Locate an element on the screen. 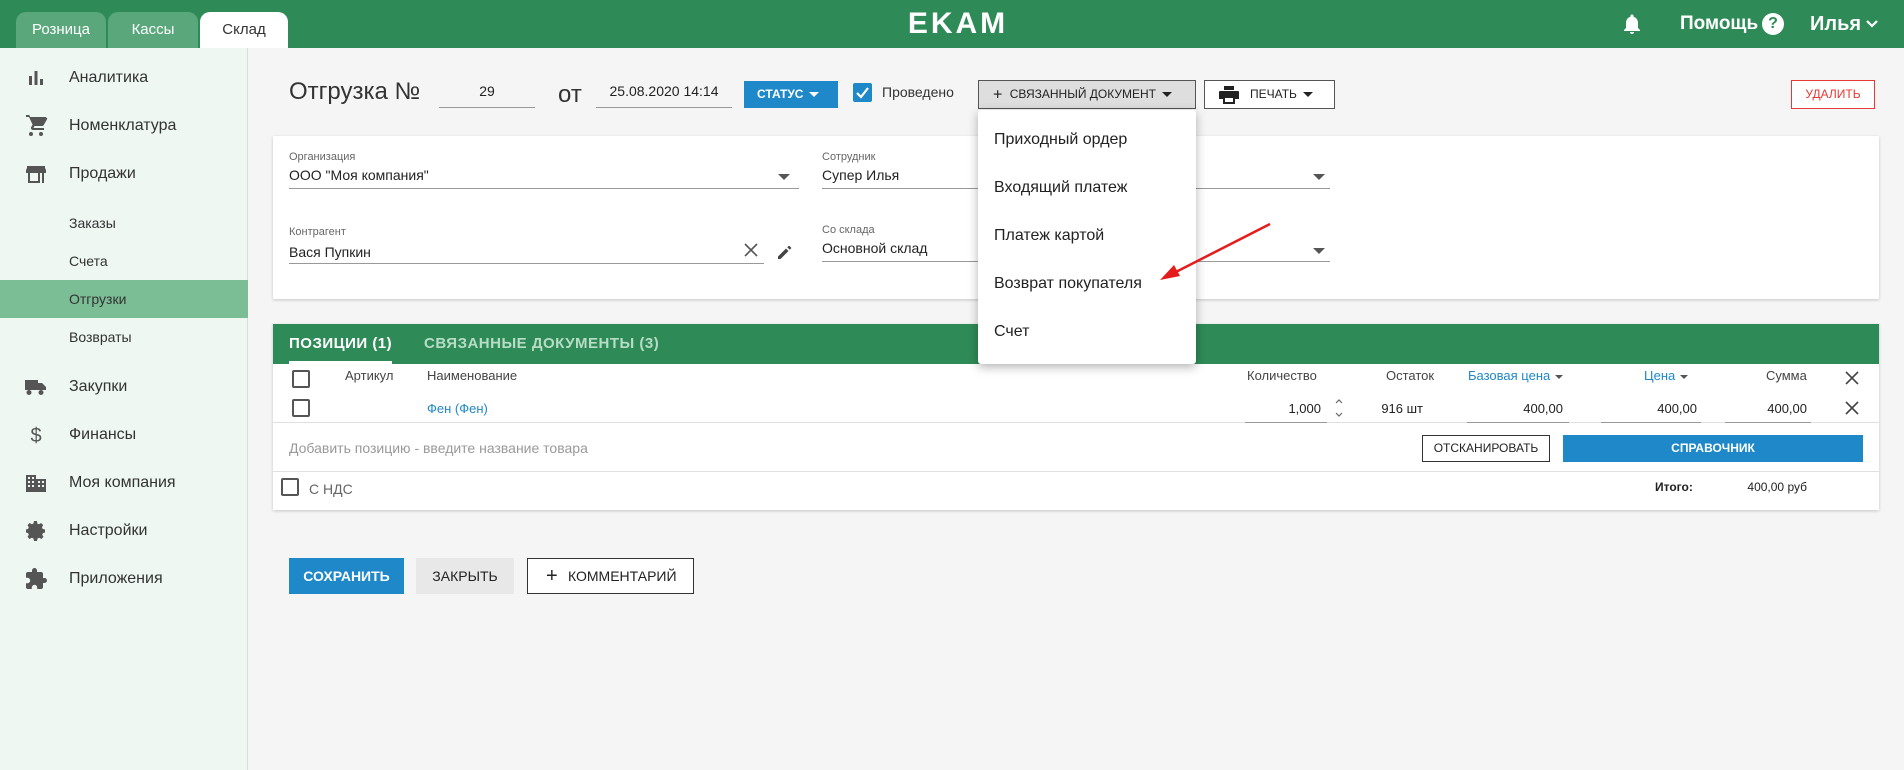 The width and height of the screenshot is (1904, 770). save-button: СОХРАНИТЬ is located at coordinates (346, 576).